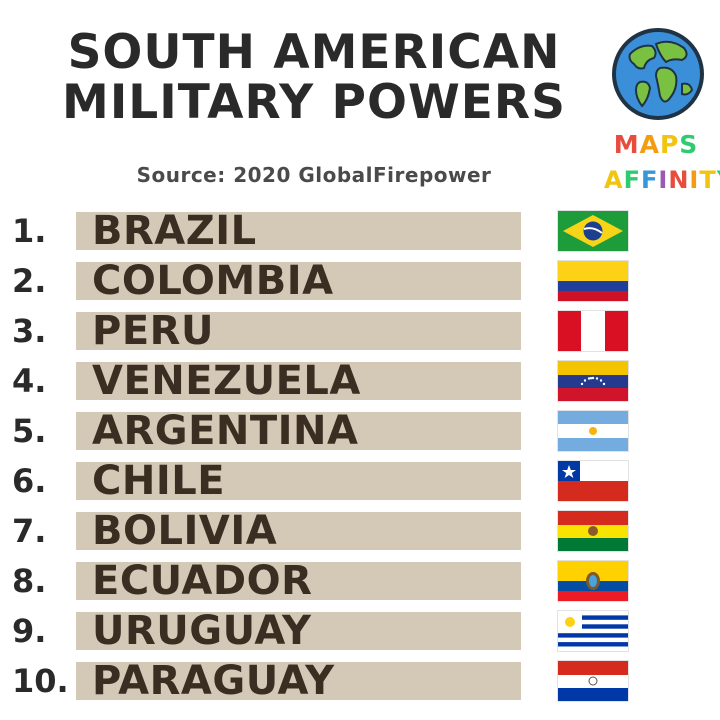 Image resolution: width=720 pixels, height=720 pixels. I want to click on rank-number: 7., so click(29, 531).